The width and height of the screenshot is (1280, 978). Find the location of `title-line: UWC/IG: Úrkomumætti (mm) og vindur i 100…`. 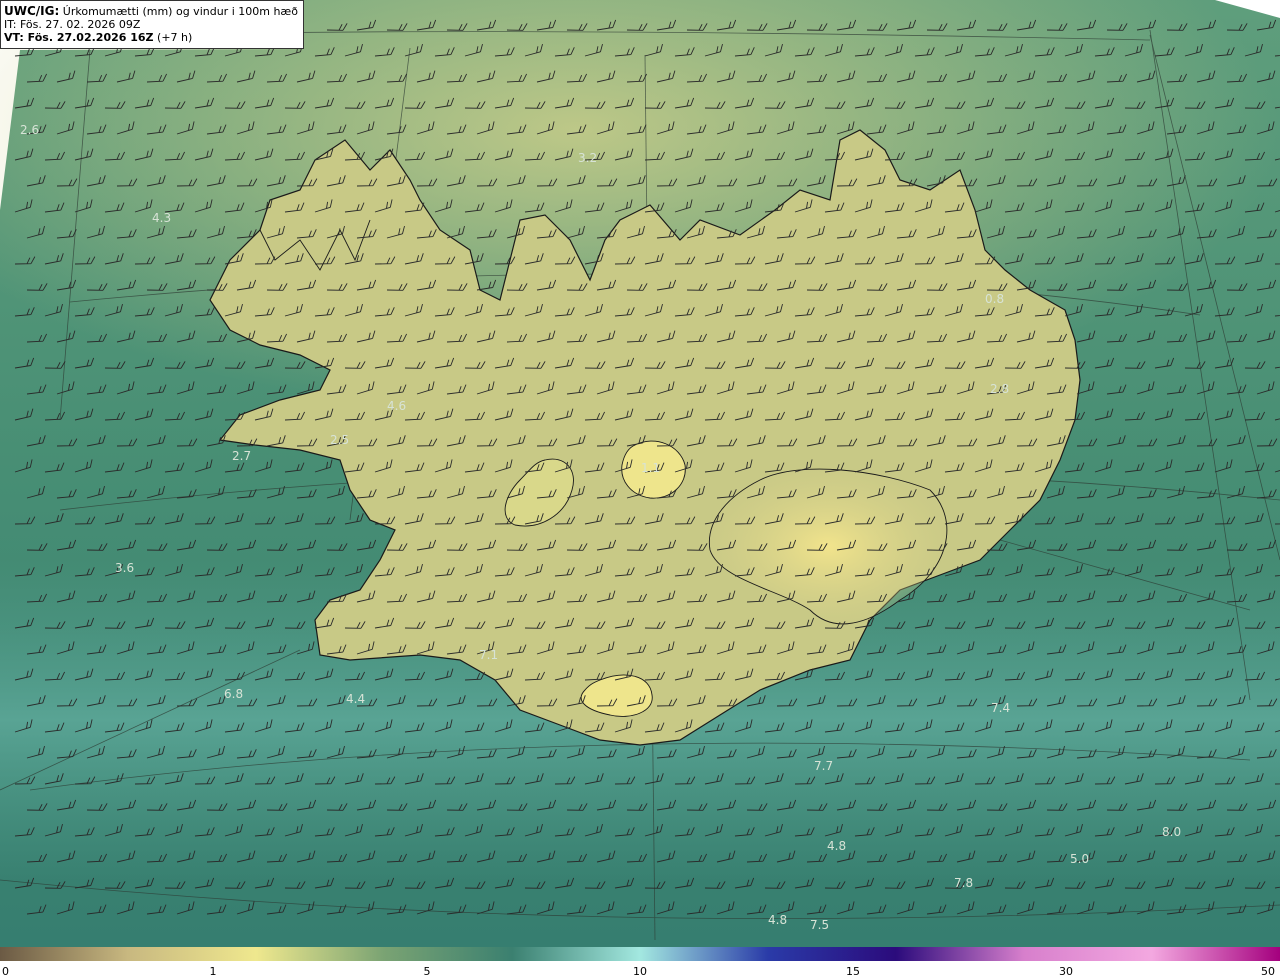

title-line: UWC/IG: Úrkomumætti (mm) og vindur i 100… is located at coordinates (152, 11).